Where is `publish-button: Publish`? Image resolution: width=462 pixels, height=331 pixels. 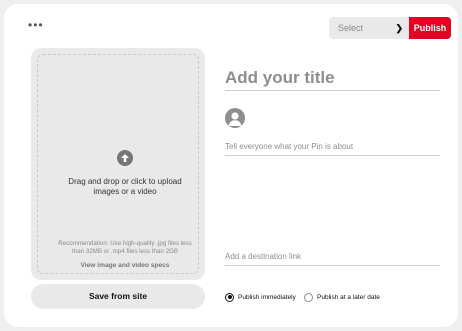
publish-button: Publish is located at coordinates (430, 28).